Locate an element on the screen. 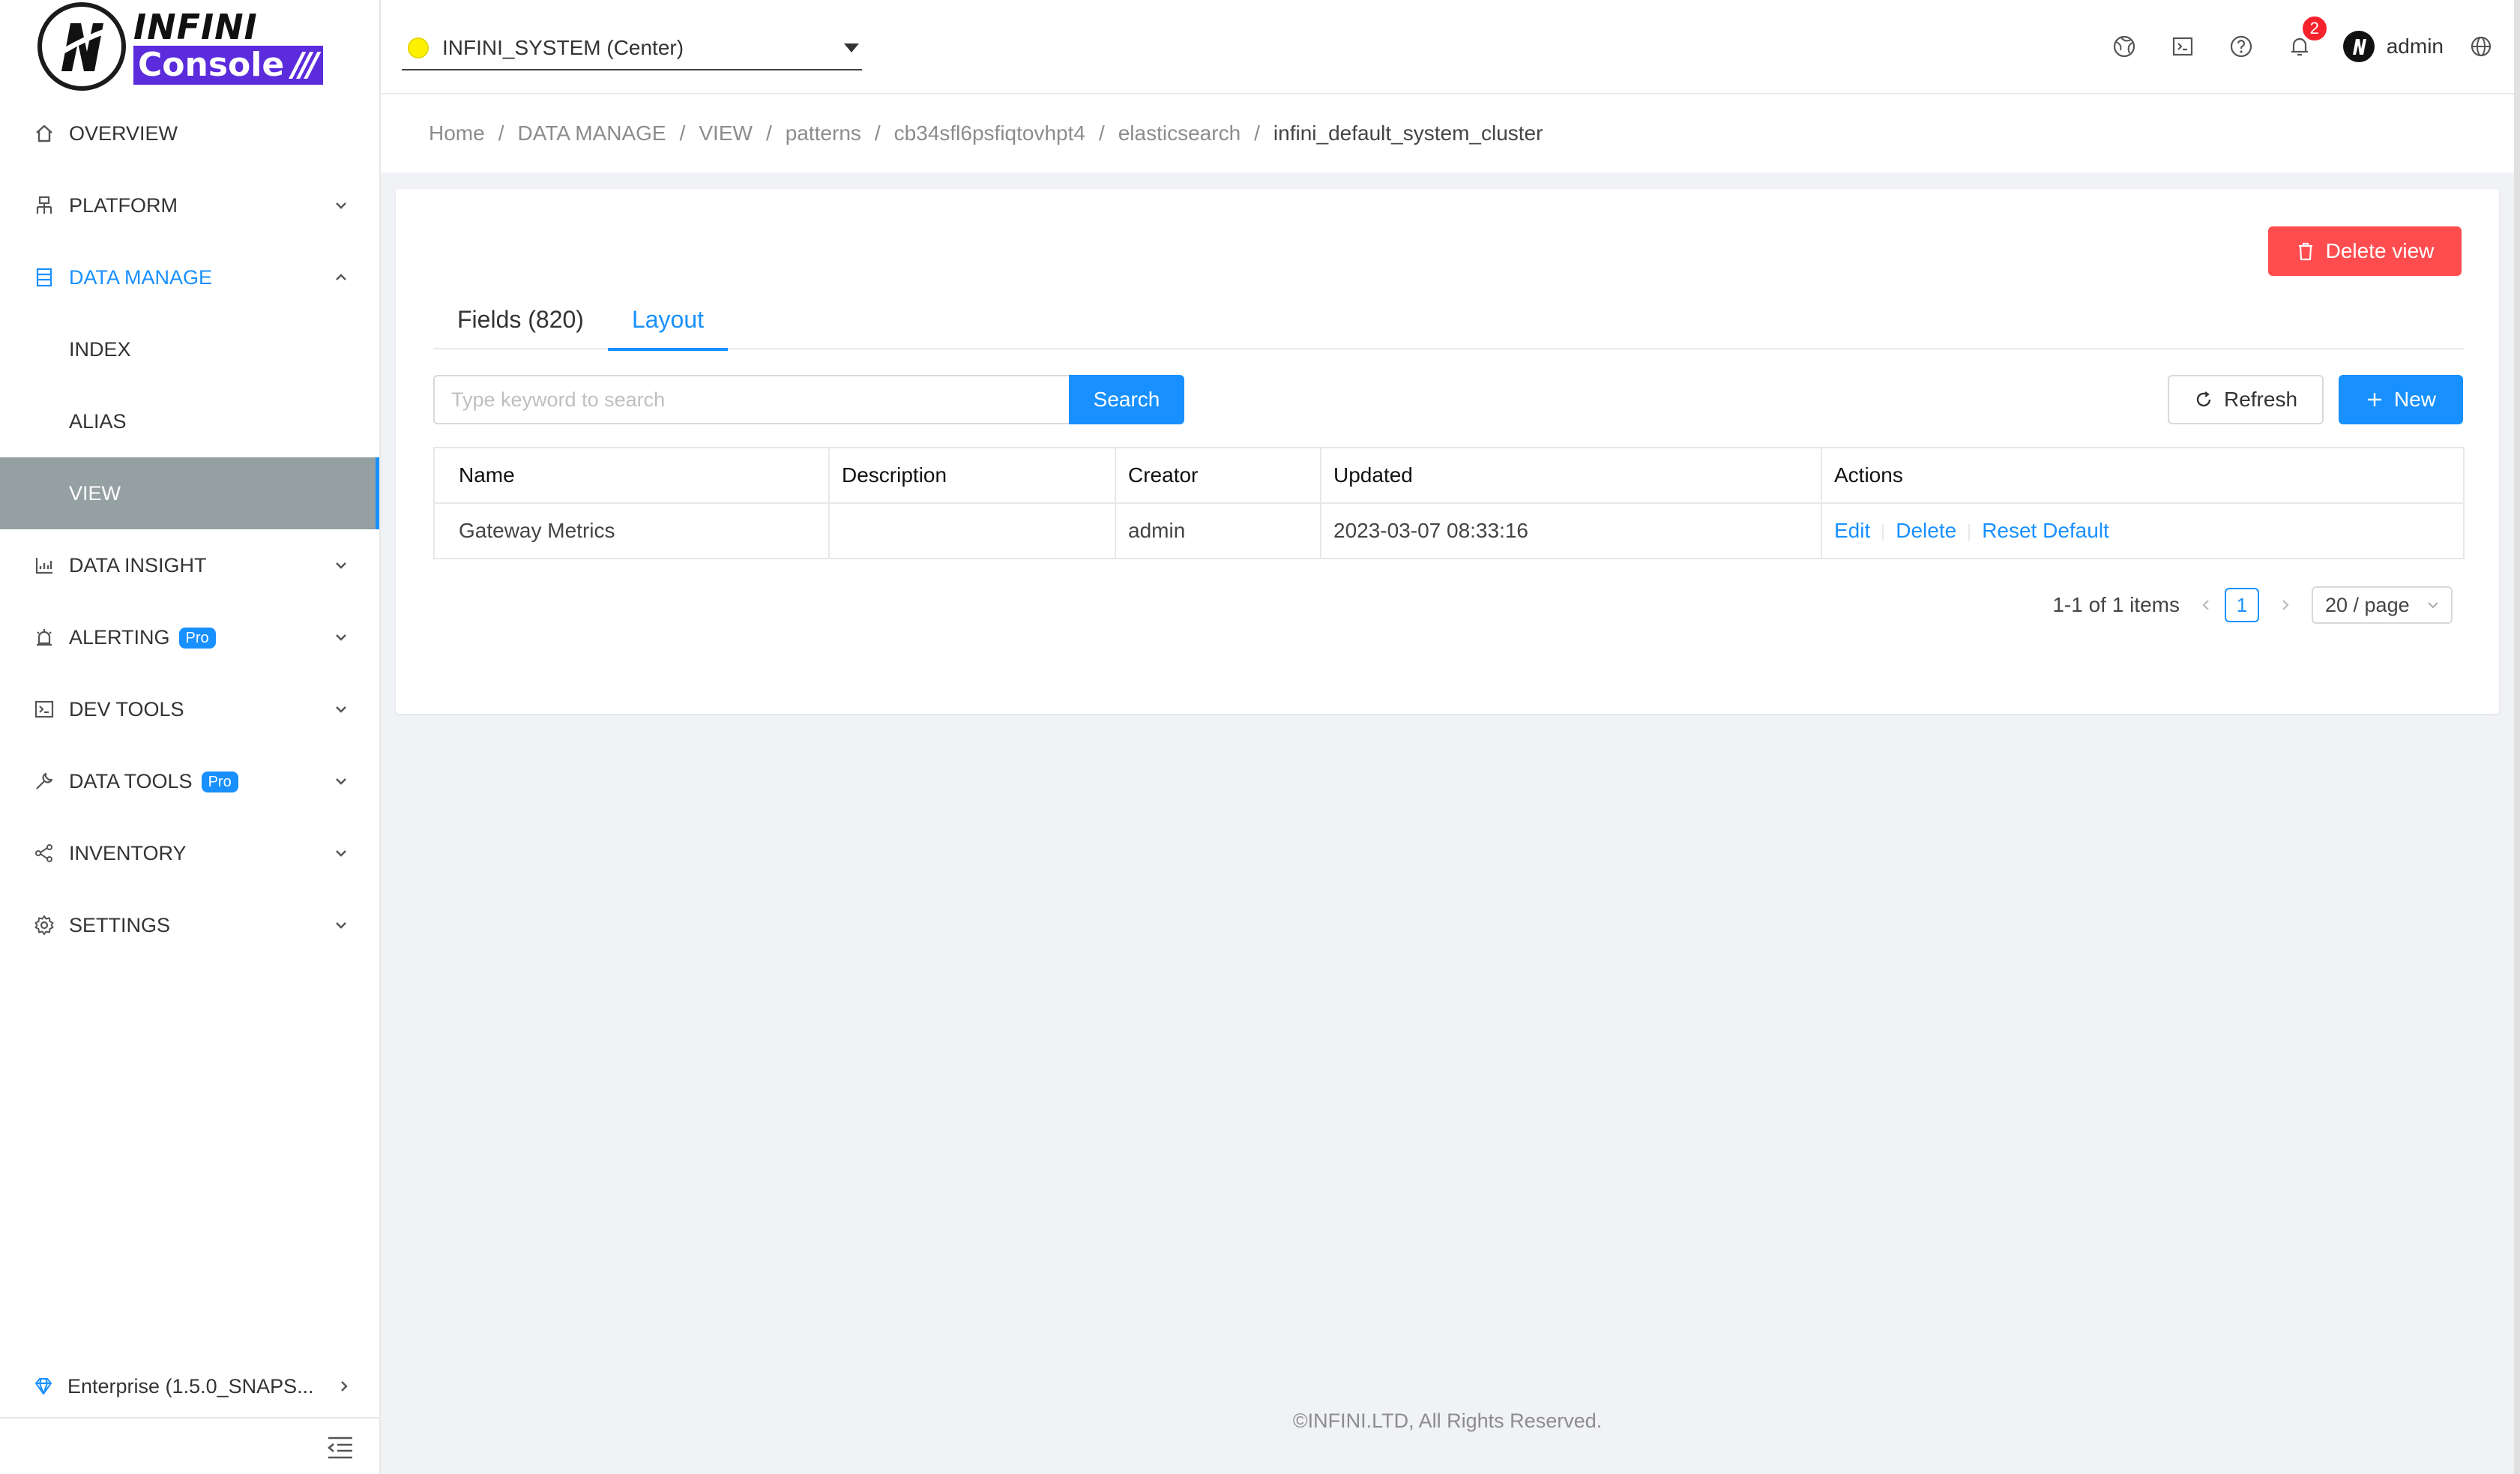 Image resolution: width=2520 pixels, height=1474 pixels. action-divider is located at coordinates (1883, 532).